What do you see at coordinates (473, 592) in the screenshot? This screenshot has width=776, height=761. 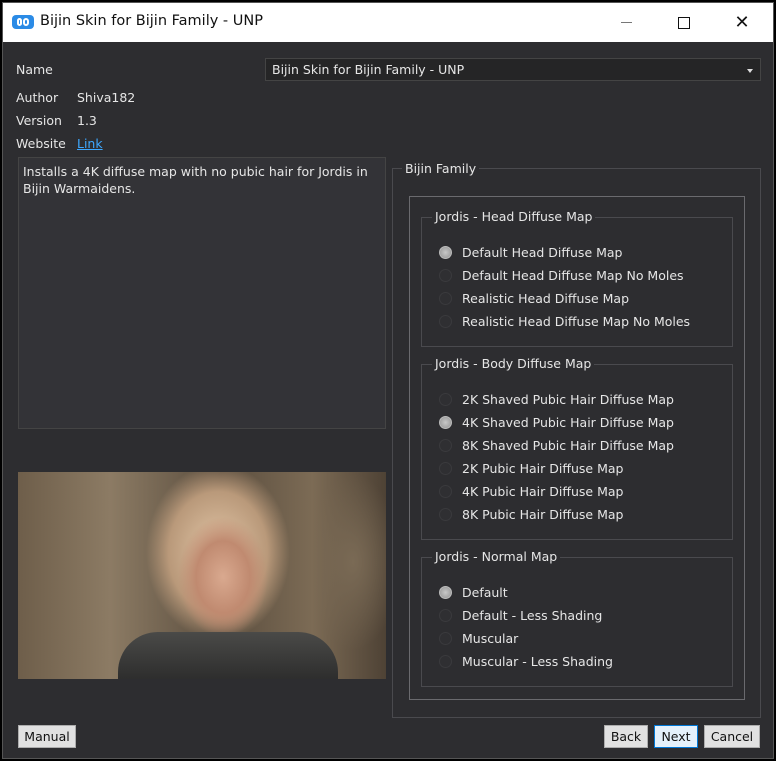 I see `radio-normal-default: Default` at bounding box center [473, 592].